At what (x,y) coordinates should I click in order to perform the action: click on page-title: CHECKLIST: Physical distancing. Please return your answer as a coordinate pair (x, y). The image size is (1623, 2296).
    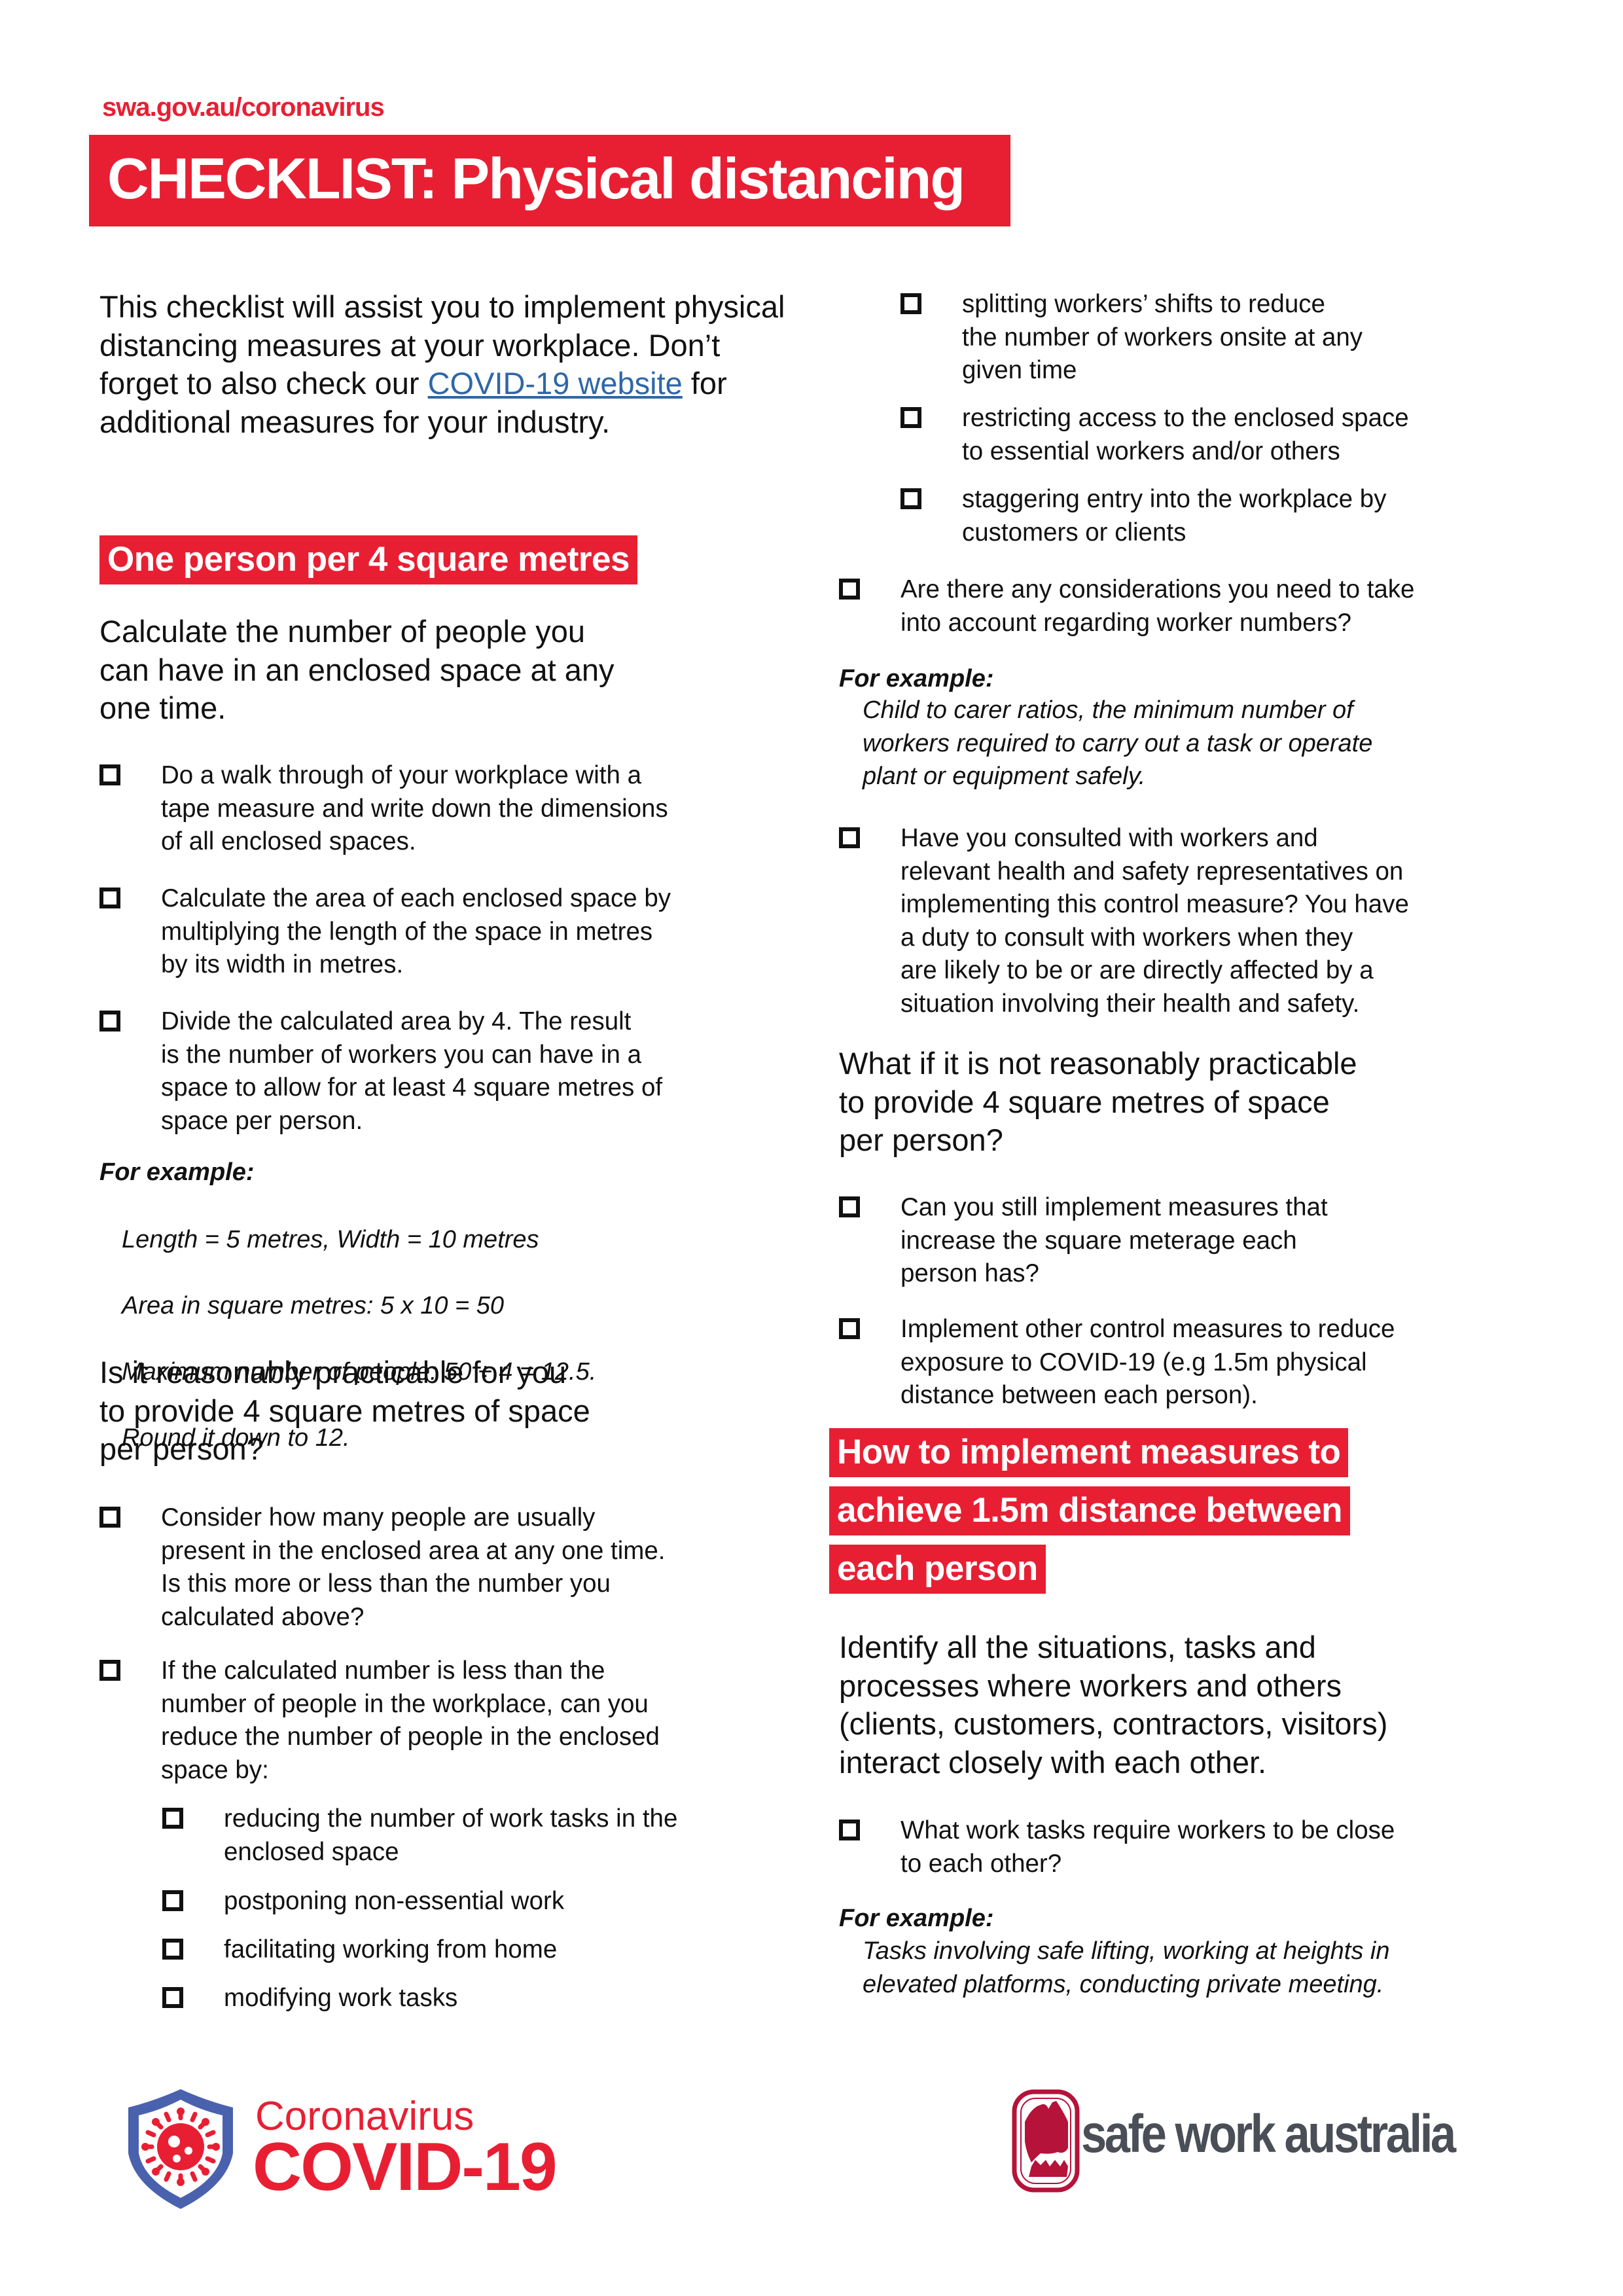
    Looking at the image, I should click on (536, 179).